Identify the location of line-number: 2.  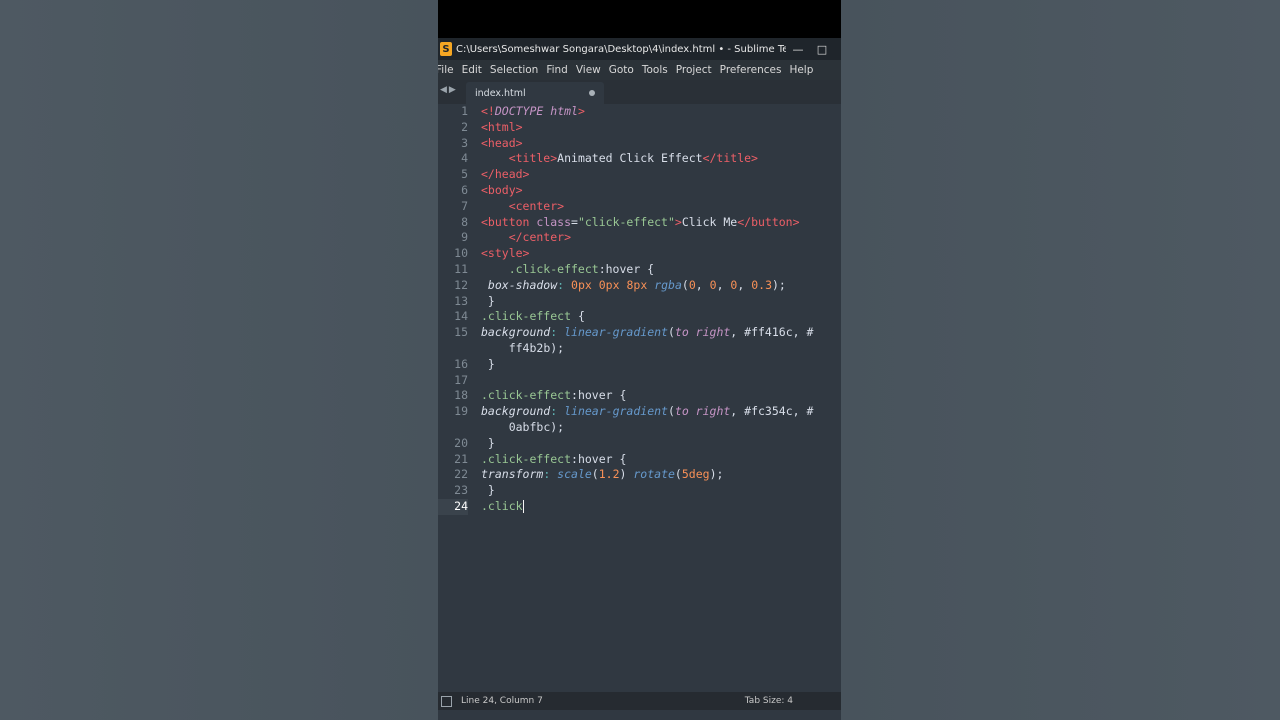
(464, 126).